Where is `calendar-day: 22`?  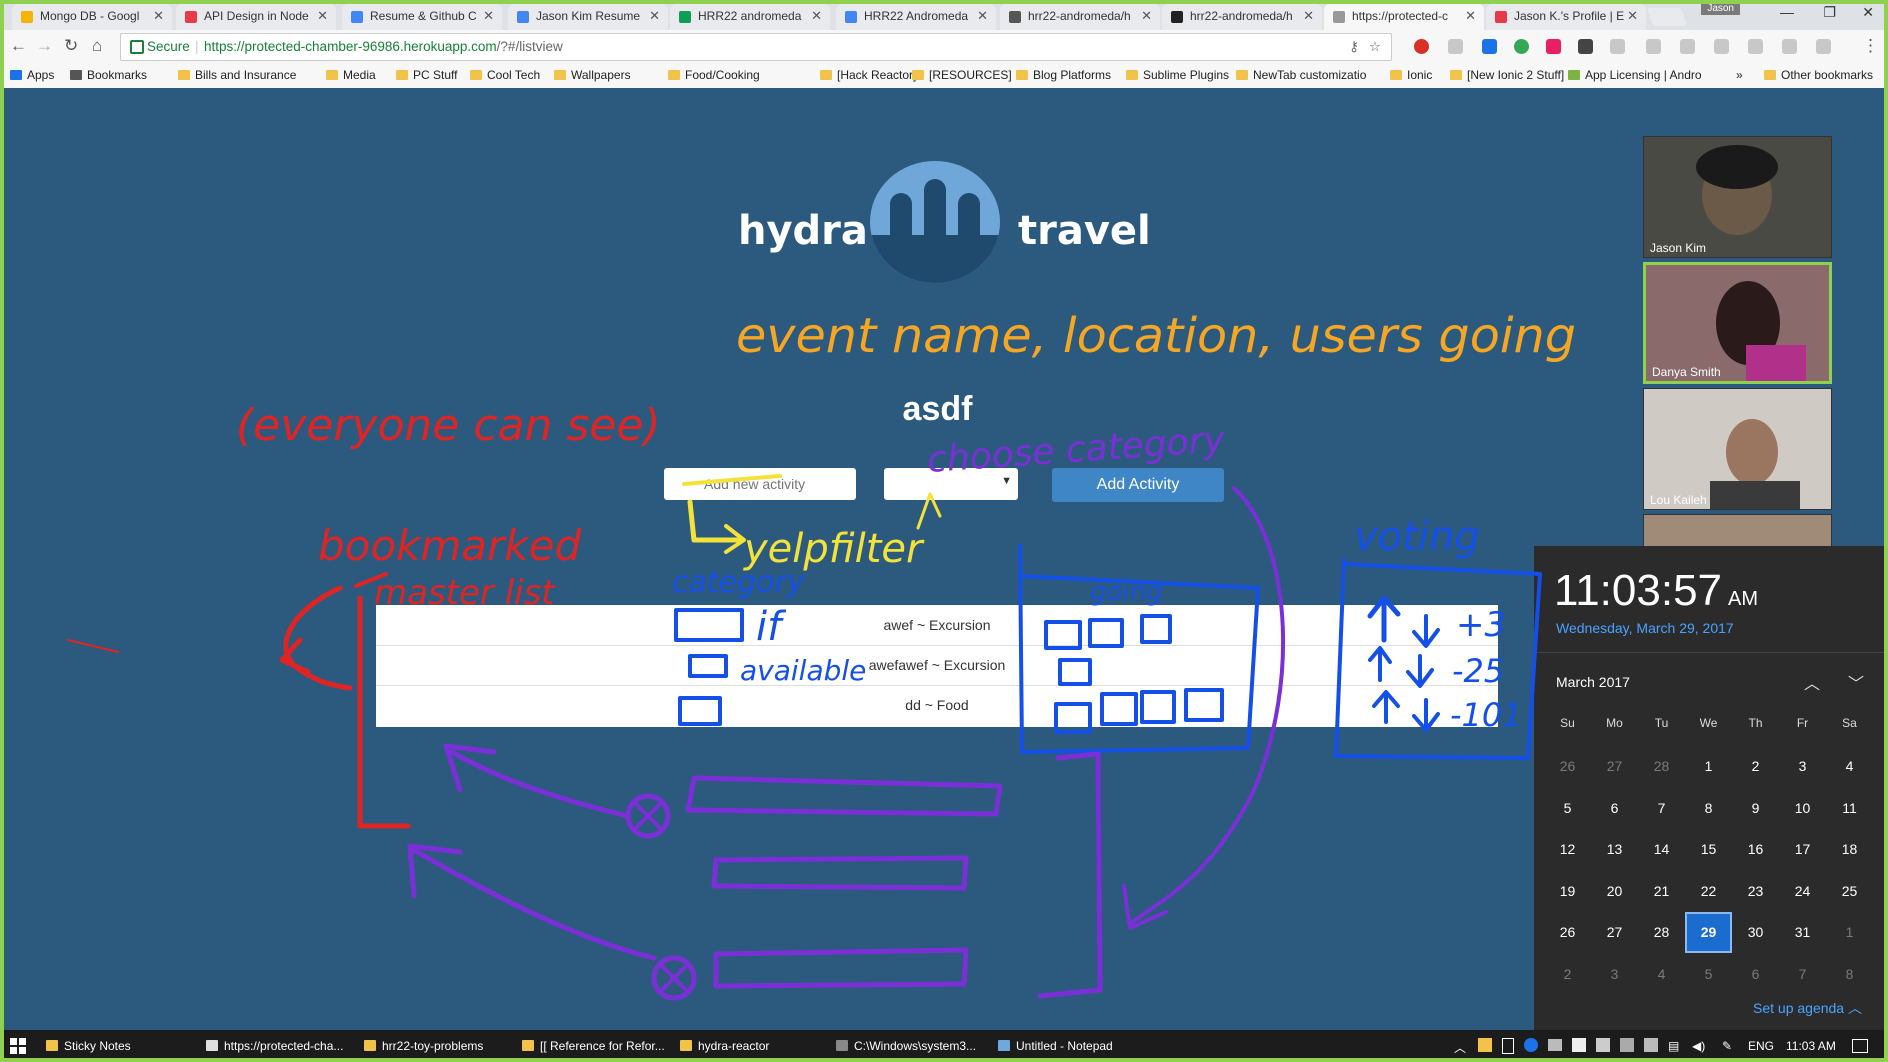 calendar-day: 22 is located at coordinates (1708, 891).